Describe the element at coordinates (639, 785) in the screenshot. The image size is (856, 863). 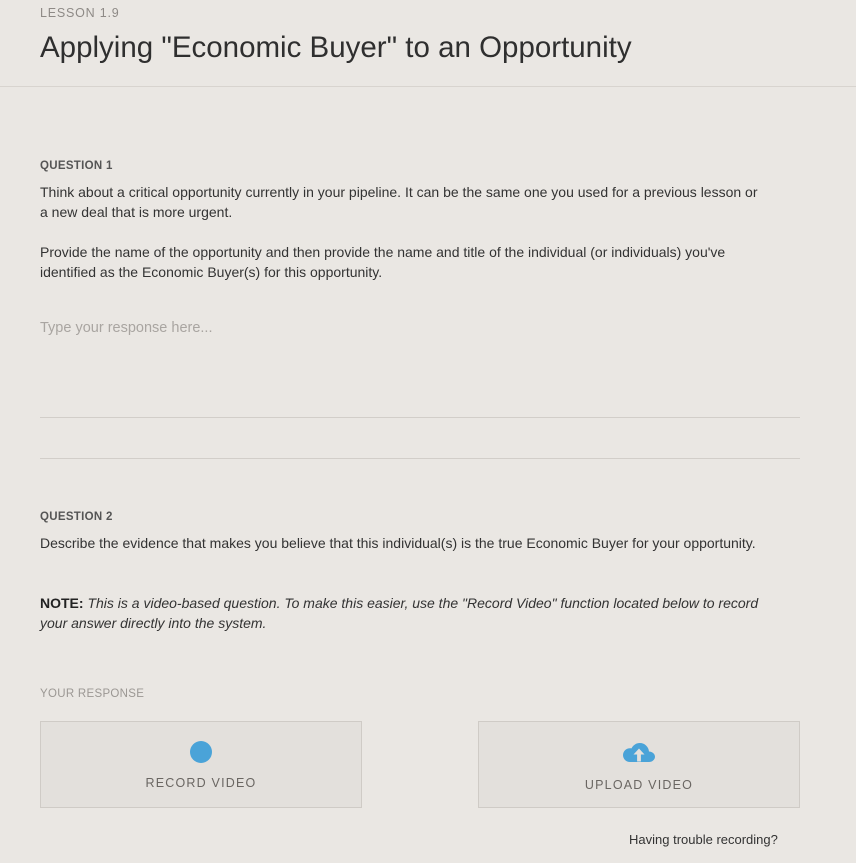
I see `upload-video-label: UPLOAD VIDEO` at that location.